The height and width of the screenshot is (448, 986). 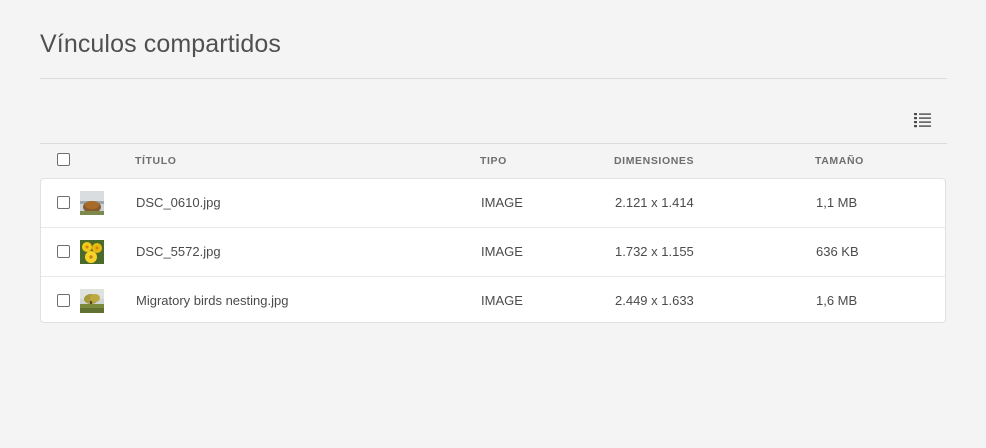 I want to click on field-tree-thumbnail-icon, so click(x=92, y=301).